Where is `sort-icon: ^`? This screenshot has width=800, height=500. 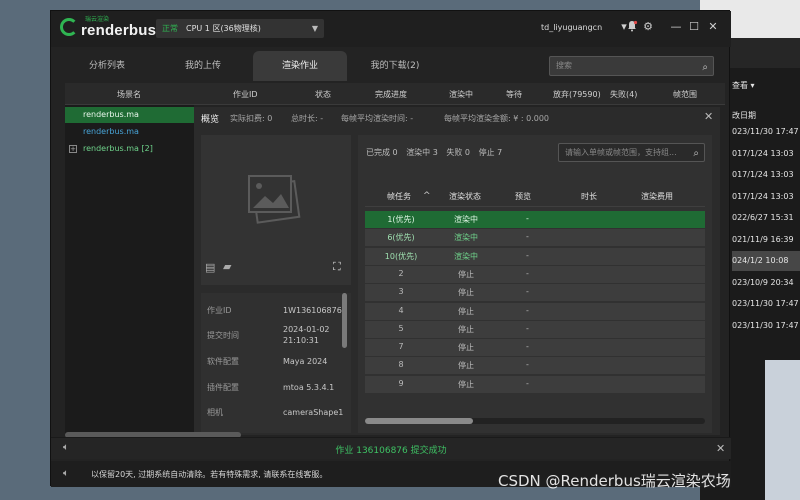 sort-icon: ^ is located at coordinates (427, 196).